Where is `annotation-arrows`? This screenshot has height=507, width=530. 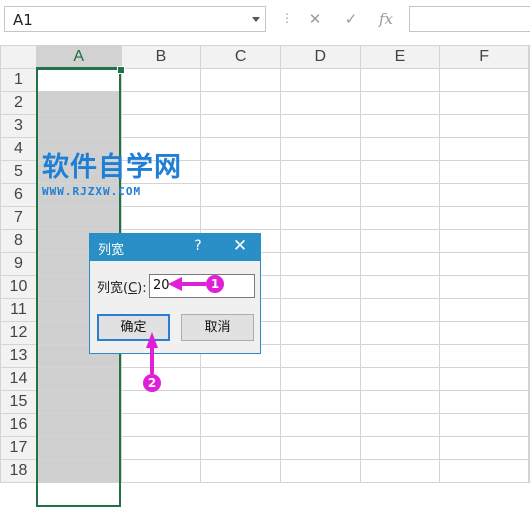
annotation-arrows is located at coordinates (176, 325).